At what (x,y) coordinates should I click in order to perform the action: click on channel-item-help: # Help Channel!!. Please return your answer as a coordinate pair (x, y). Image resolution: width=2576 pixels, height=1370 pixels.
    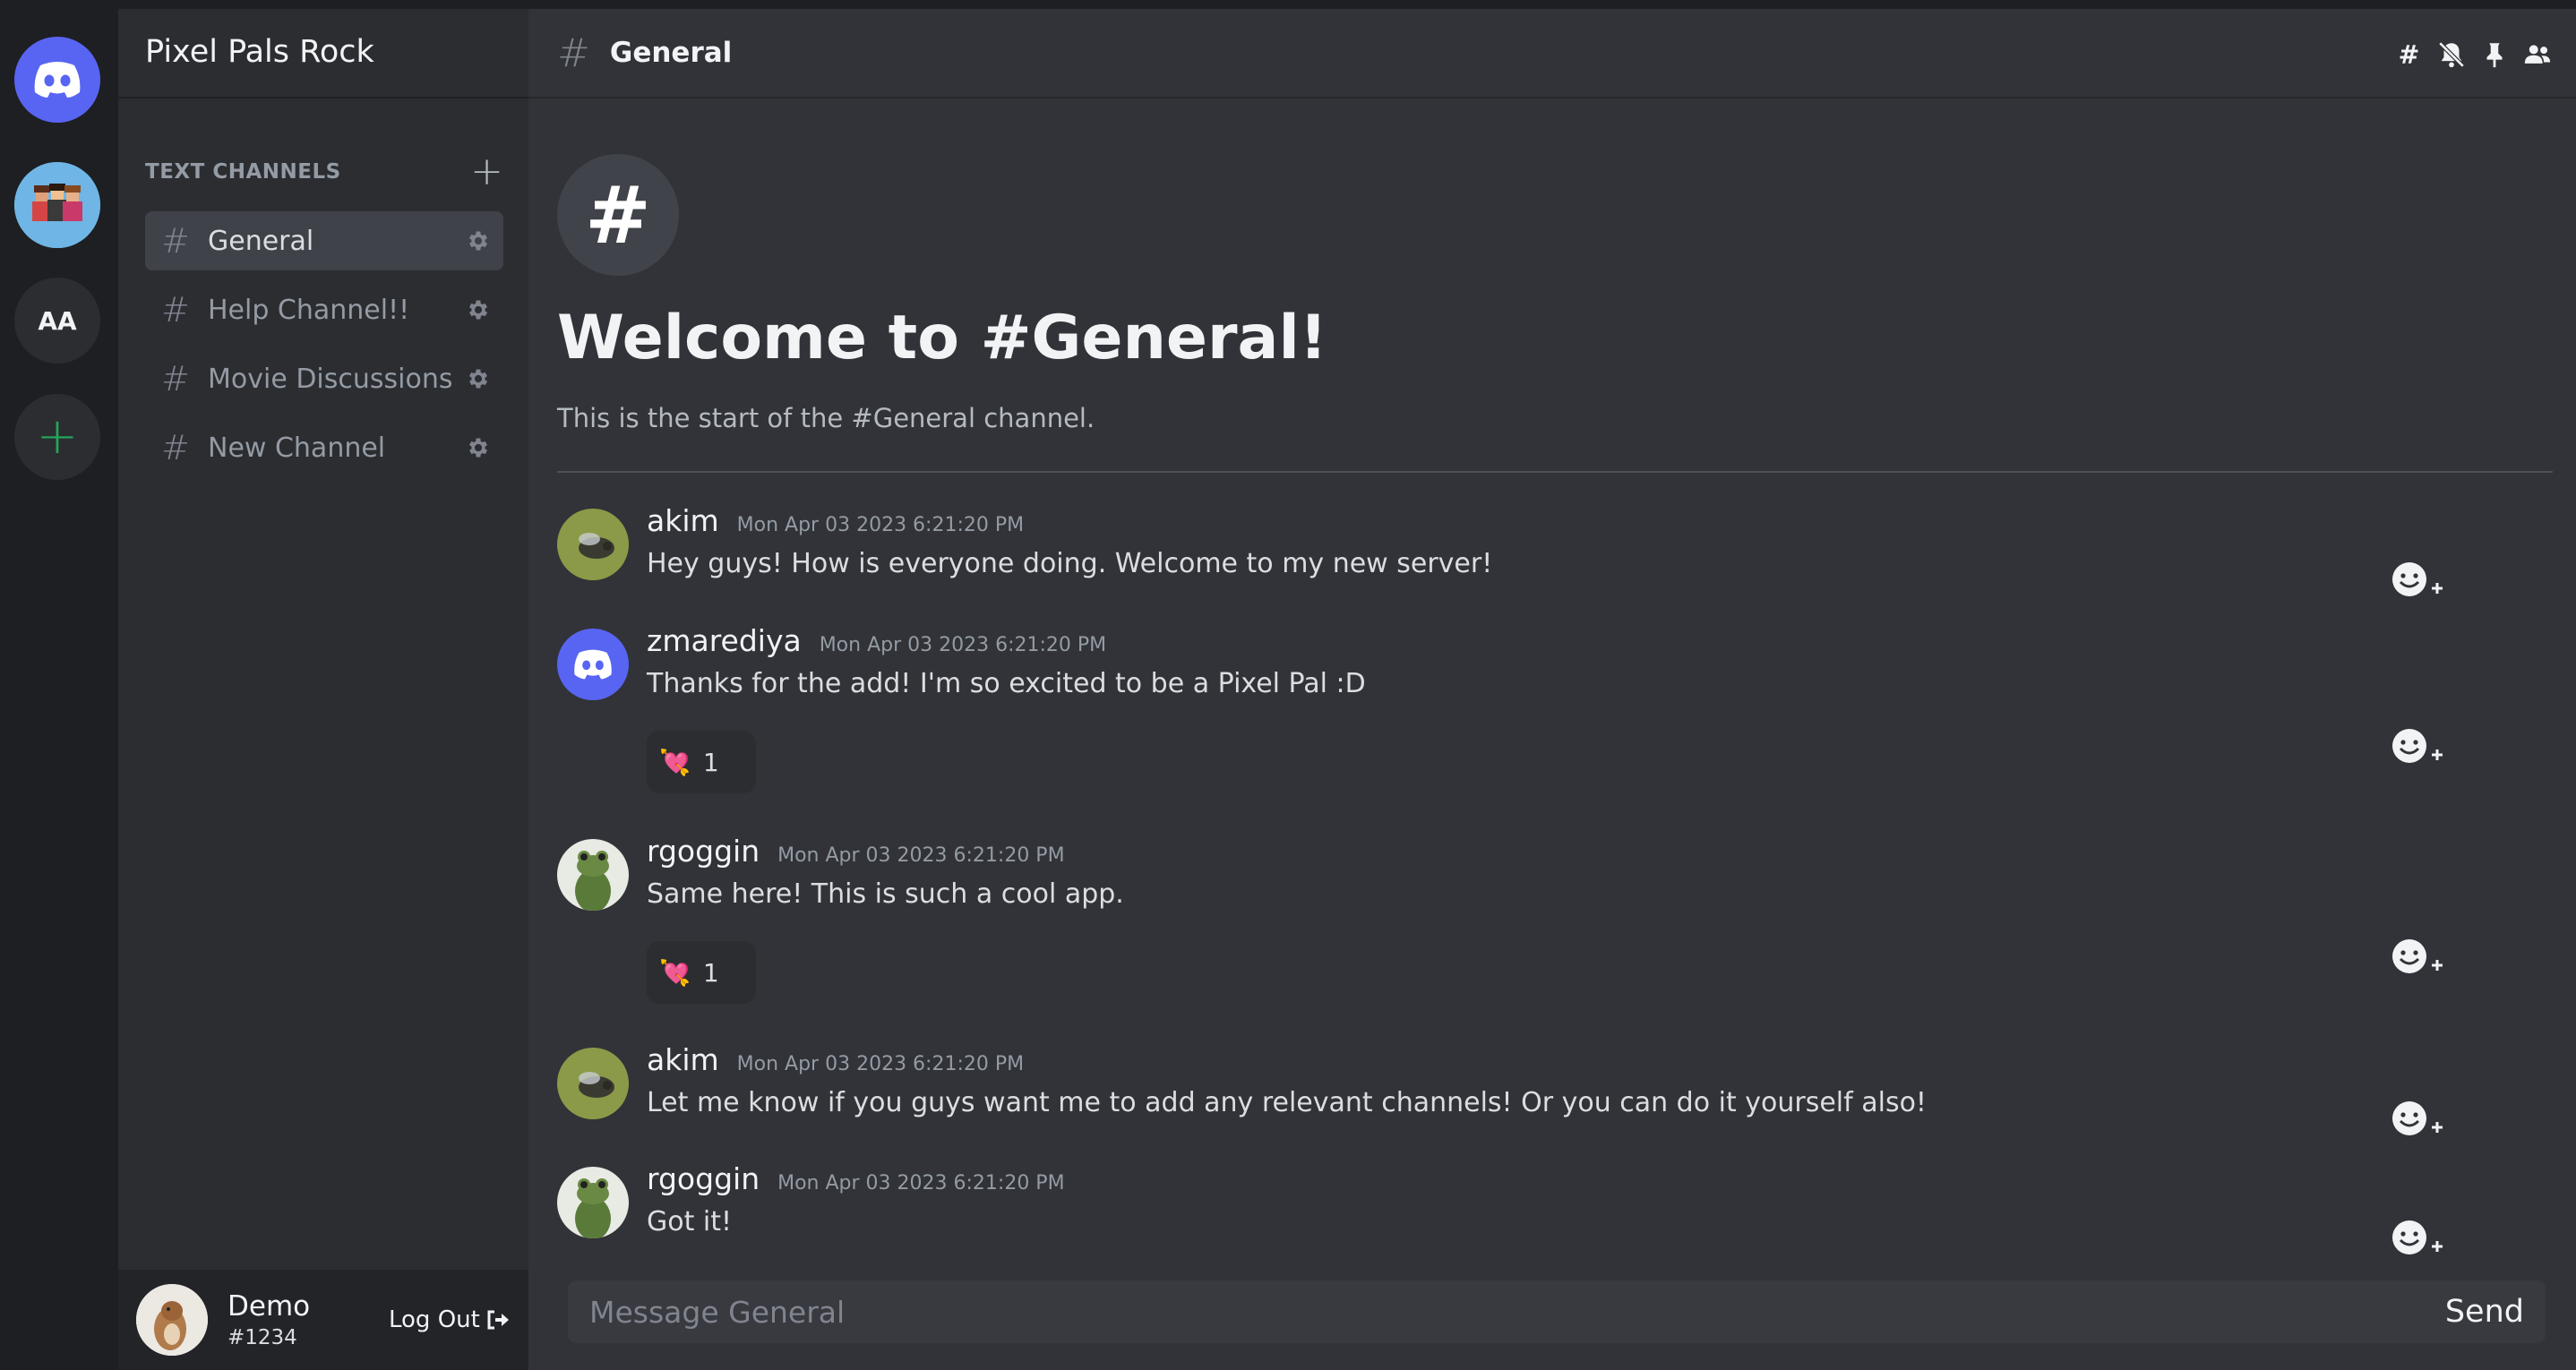
    Looking at the image, I should click on (324, 310).